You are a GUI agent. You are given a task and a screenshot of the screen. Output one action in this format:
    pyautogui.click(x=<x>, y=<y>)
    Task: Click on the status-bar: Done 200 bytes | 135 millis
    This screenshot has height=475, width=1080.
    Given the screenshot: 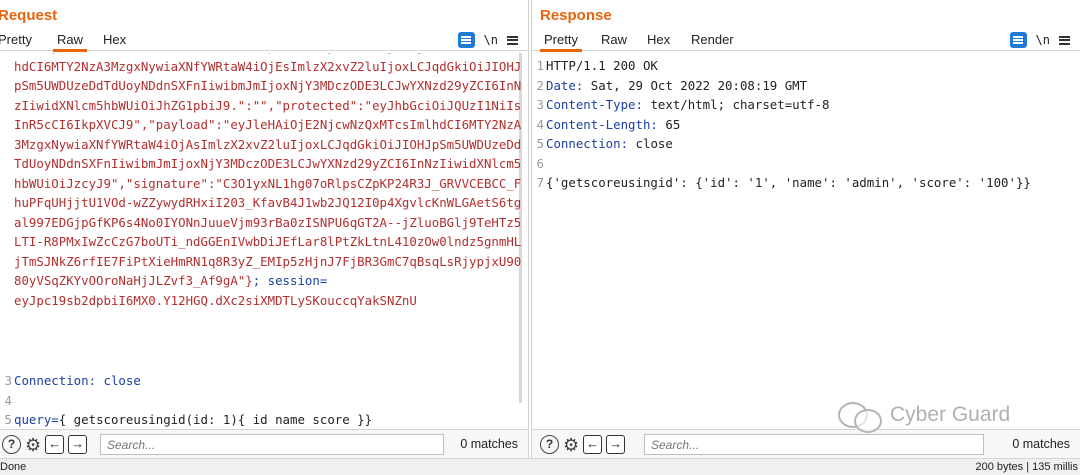 What is the action you would take?
    pyautogui.click(x=540, y=466)
    